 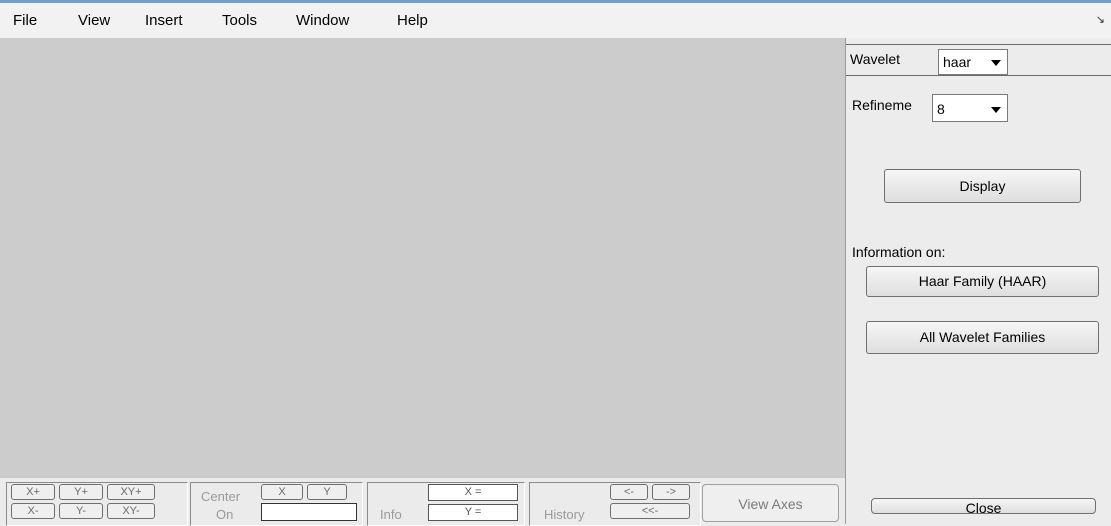 What do you see at coordinates (164, 20) in the screenshot?
I see `menu-insert: Insert` at bounding box center [164, 20].